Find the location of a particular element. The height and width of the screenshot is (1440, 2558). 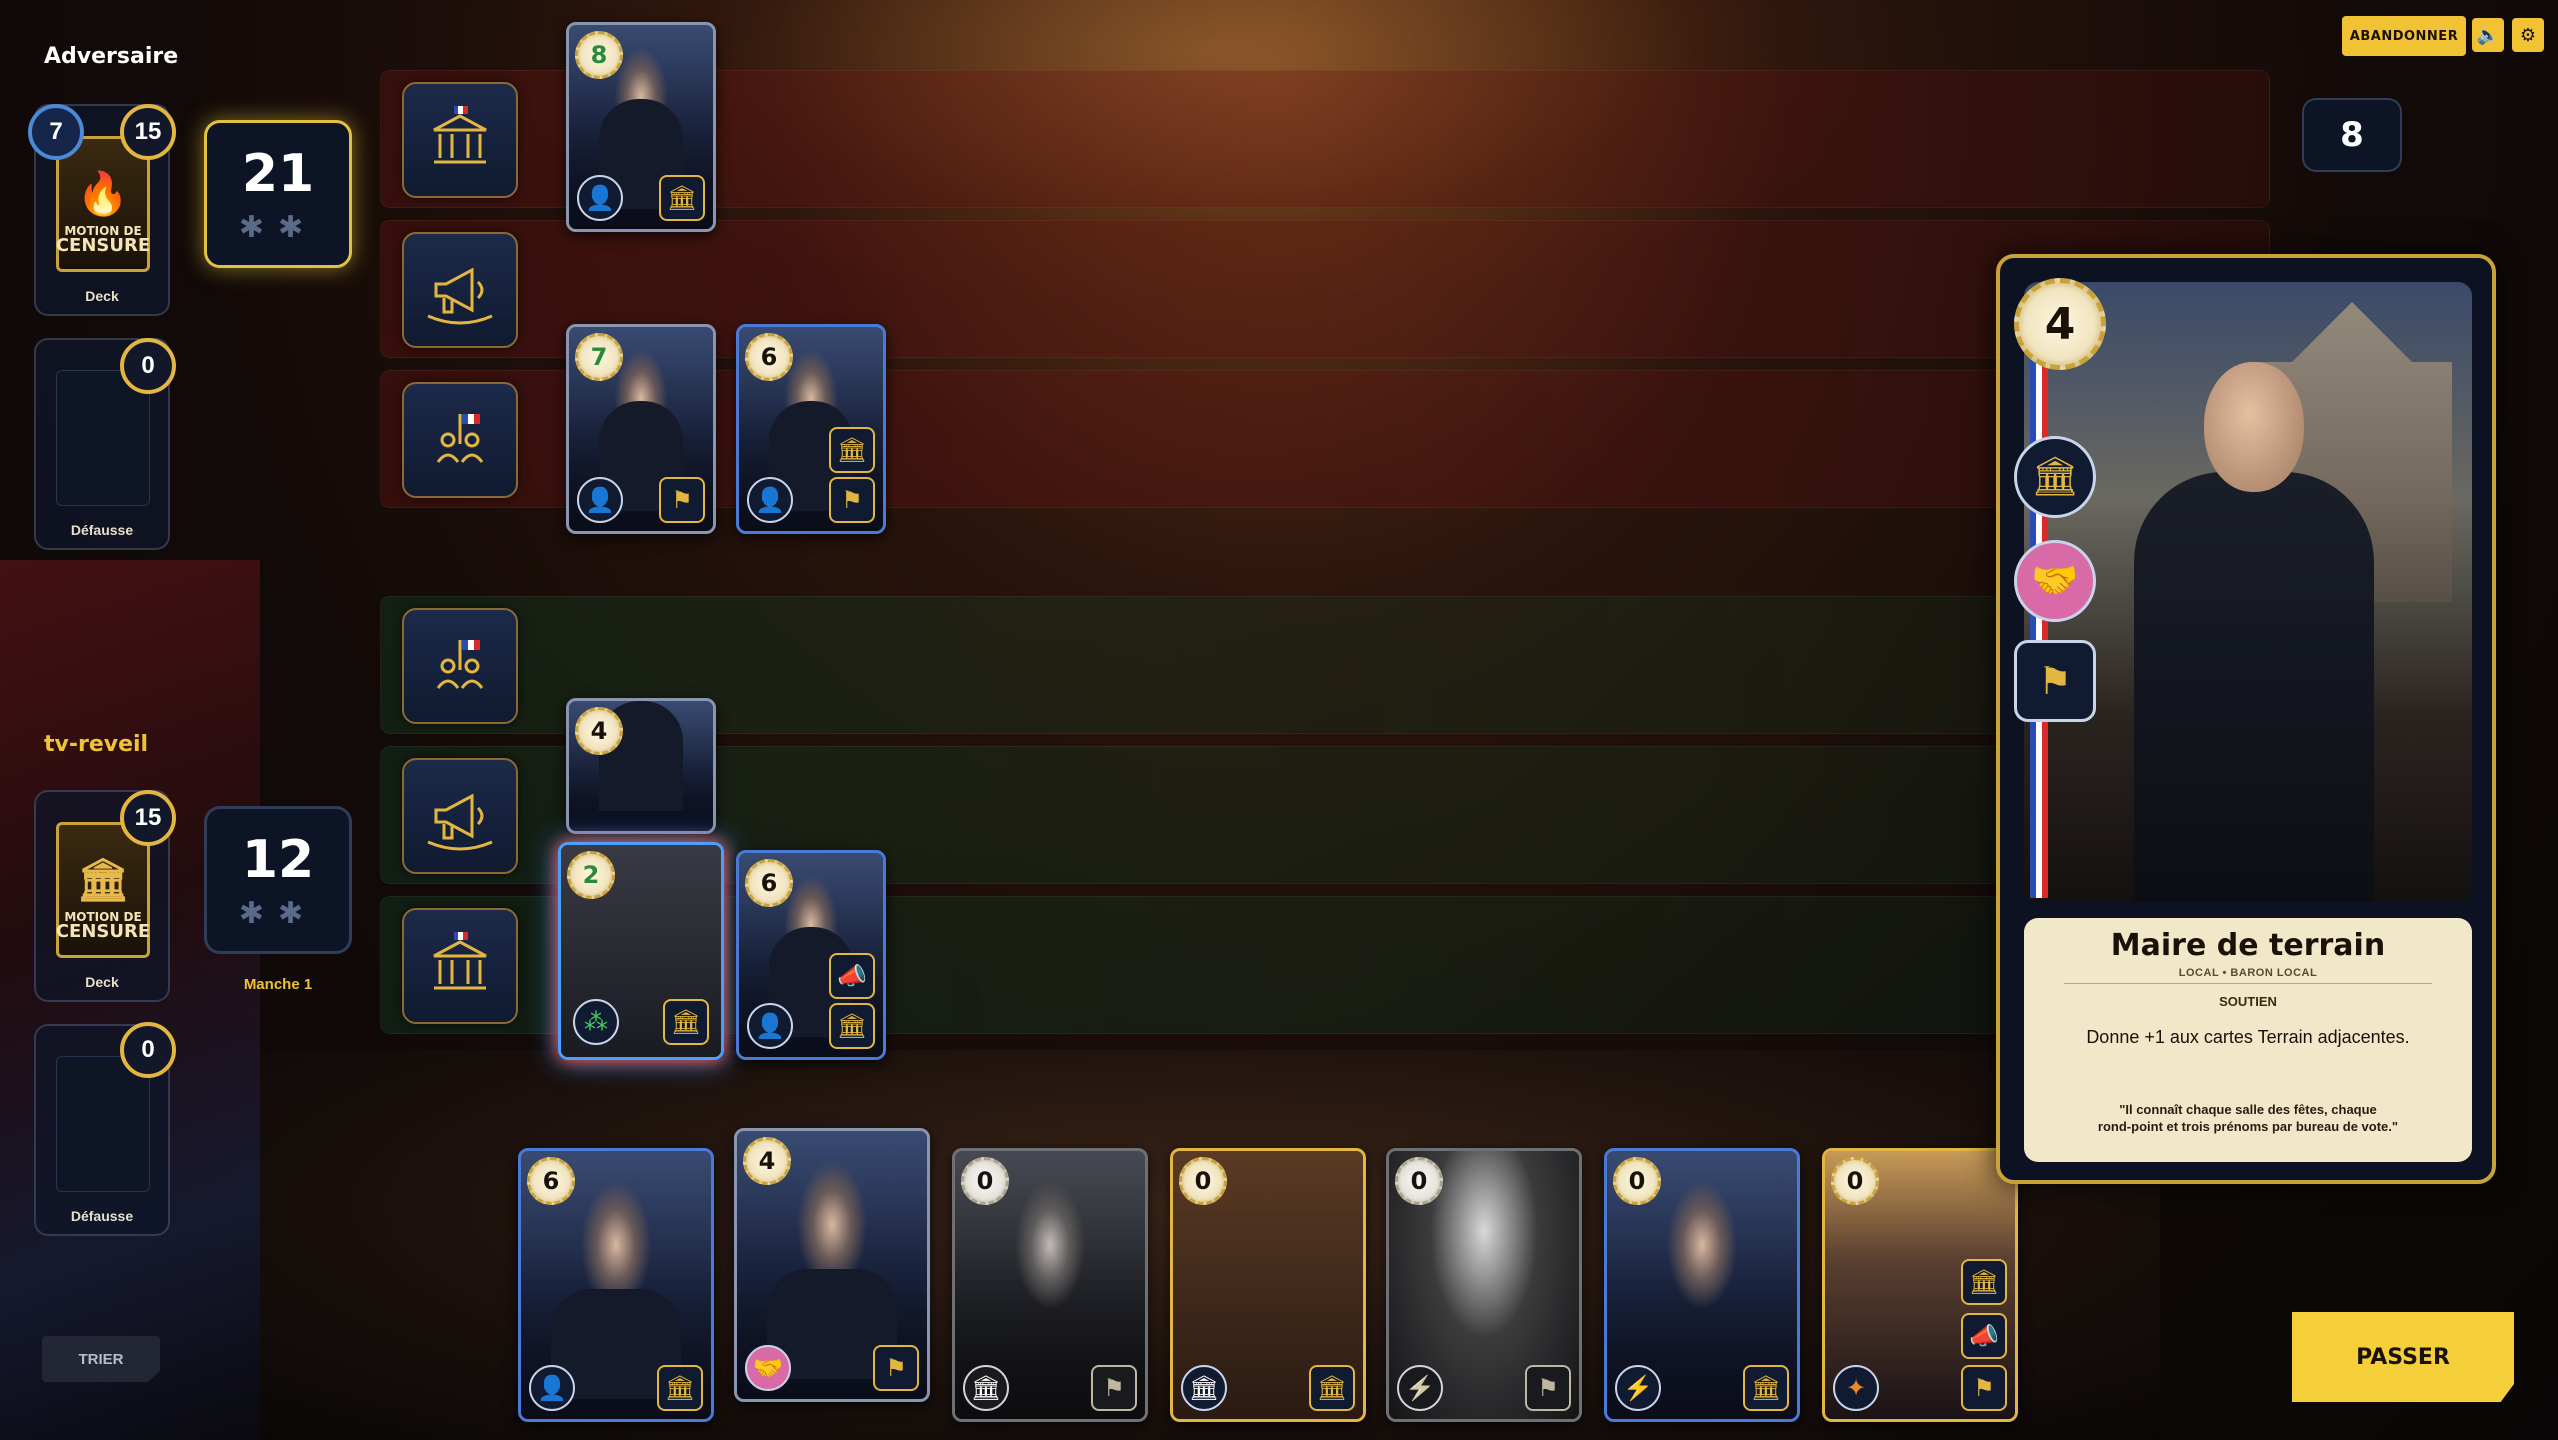

opponent-deck-label: Deck is located at coordinates (102, 296).